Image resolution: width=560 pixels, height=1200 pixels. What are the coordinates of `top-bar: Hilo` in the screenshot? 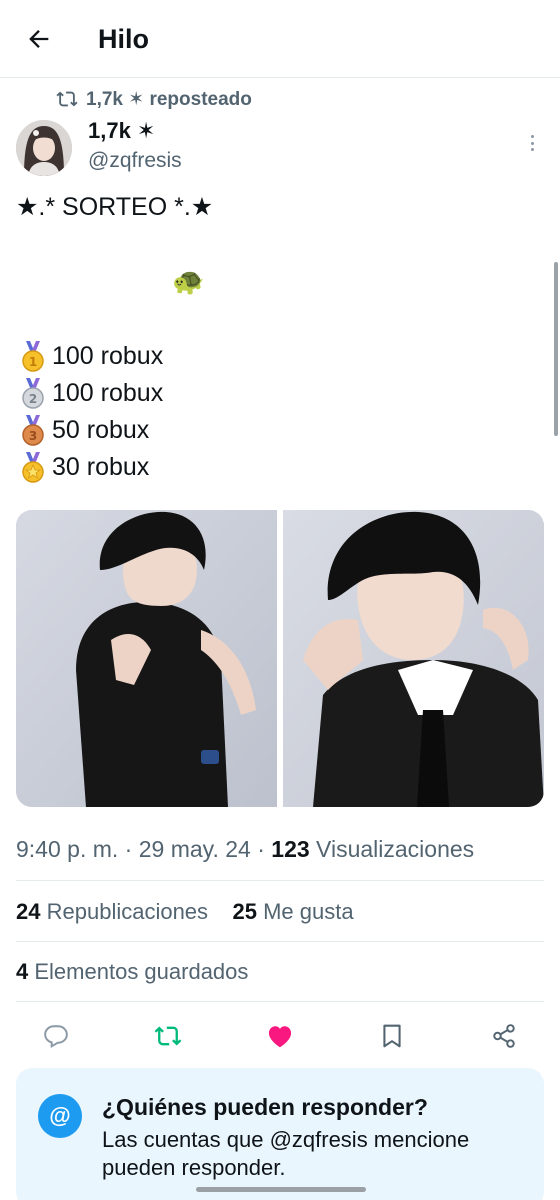 It's located at (280, 39).